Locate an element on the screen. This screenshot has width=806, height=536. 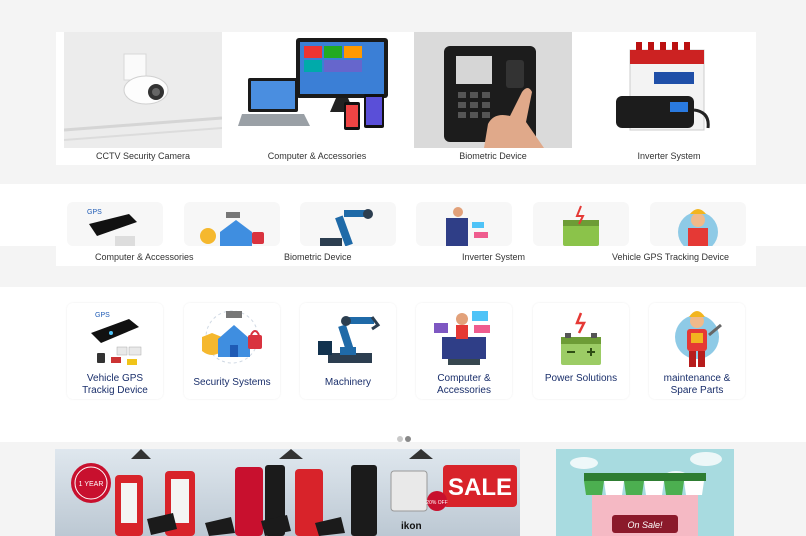
product-card-cctv: CCTV Security Camera is located at coordinates (139, 98).